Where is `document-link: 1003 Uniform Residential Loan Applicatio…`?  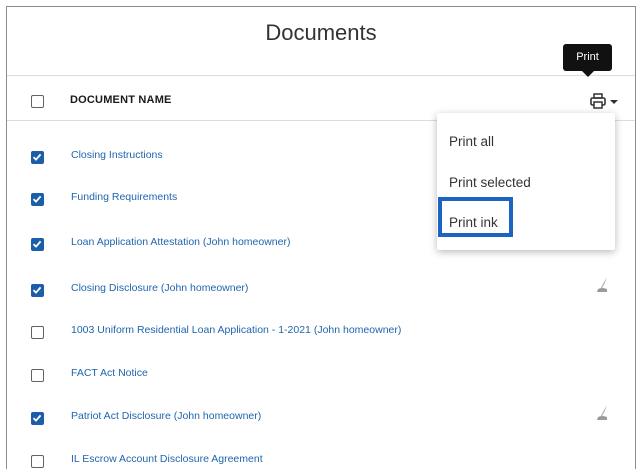
document-link: 1003 Uniform Residential Loan Applicatio… is located at coordinates (236, 330).